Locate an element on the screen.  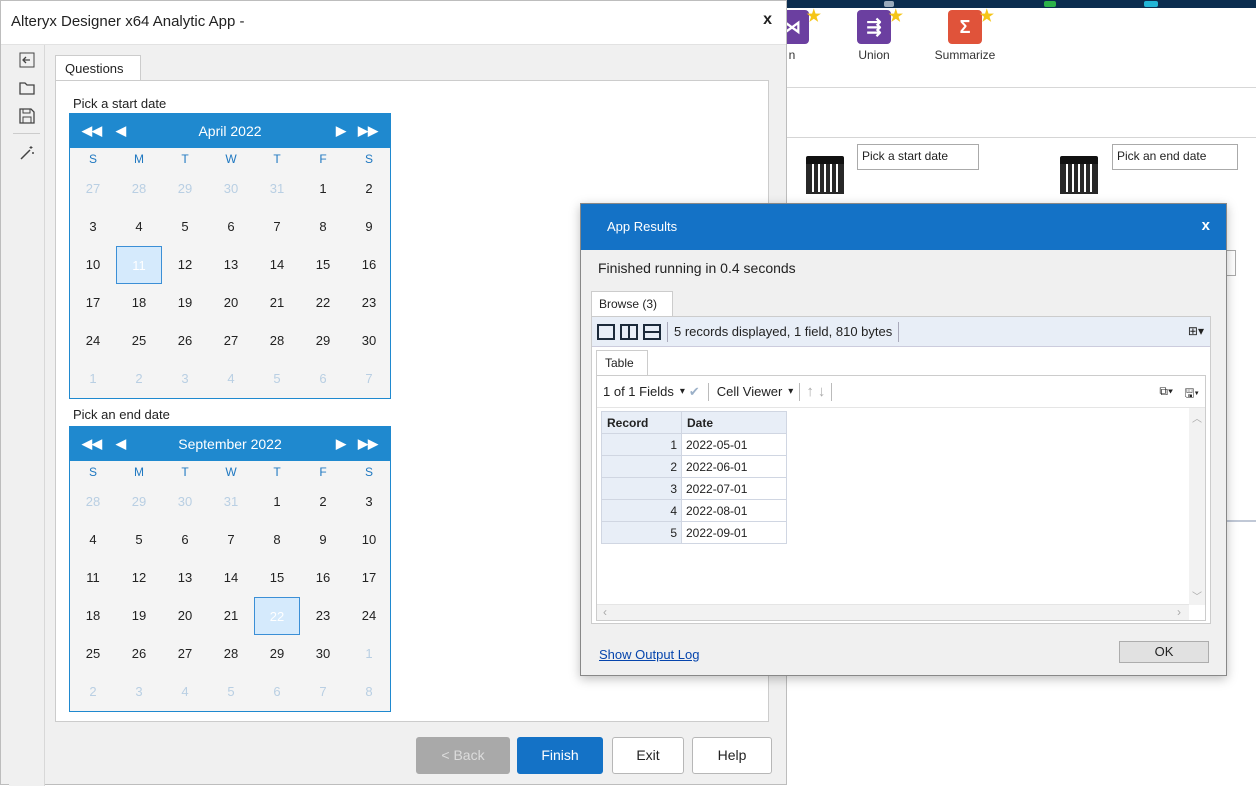
expand-options-icon: ⊞▾ is located at coordinates (1196, 331).